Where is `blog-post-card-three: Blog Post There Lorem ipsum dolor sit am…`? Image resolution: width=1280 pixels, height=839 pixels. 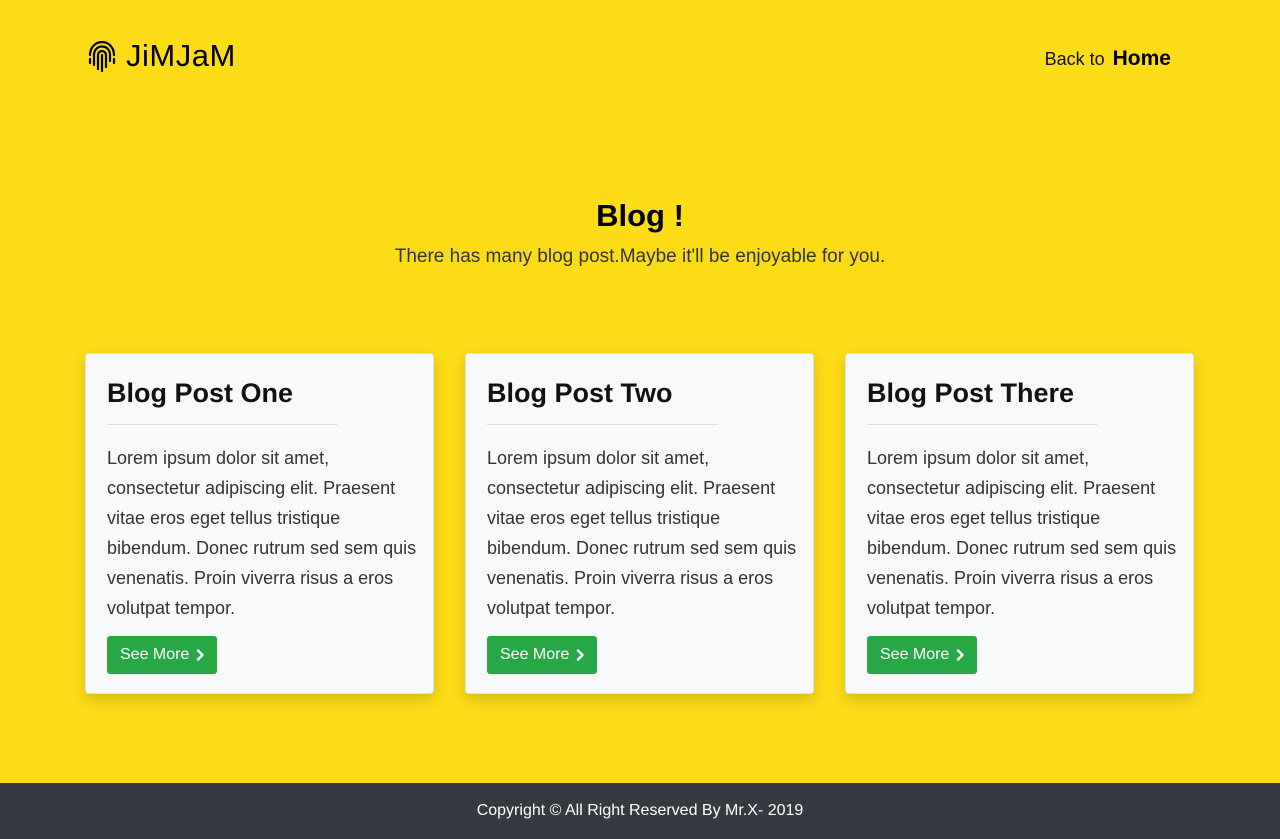
blog-post-card-three: Blog Post There Lorem ipsum dolor sit am… is located at coordinates (1019, 523).